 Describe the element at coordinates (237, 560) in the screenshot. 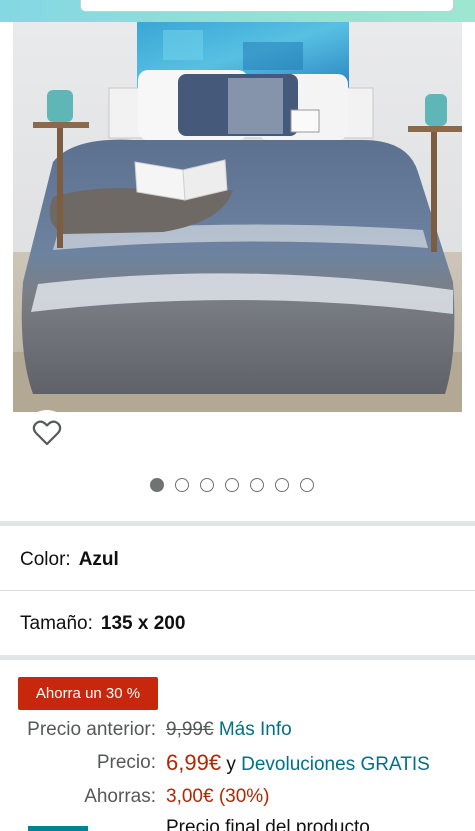

I see `color-selector: Color: Azul` at that location.